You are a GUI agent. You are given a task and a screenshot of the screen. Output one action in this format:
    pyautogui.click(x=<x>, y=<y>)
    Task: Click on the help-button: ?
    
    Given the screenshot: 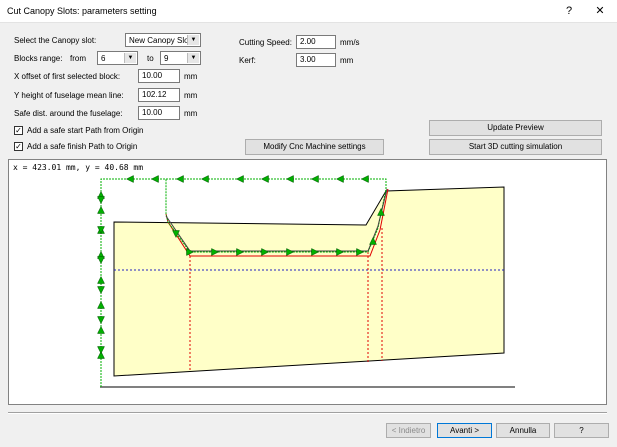 What is the action you would take?
    pyautogui.click(x=581, y=430)
    